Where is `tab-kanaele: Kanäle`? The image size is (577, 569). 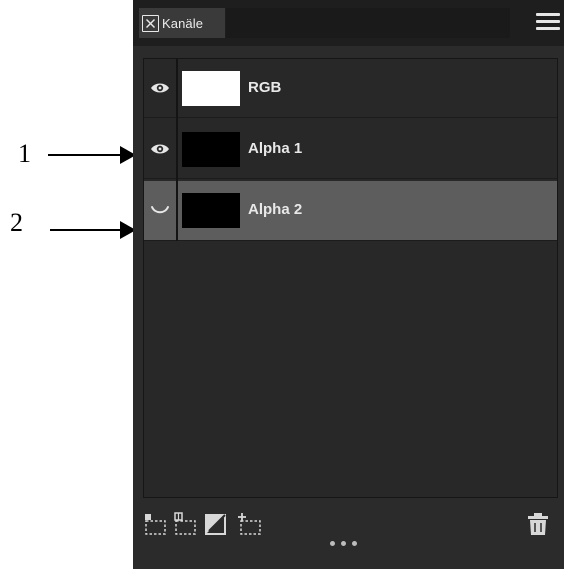 tab-kanaele: Kanäle is located at coordinates (182, 23).